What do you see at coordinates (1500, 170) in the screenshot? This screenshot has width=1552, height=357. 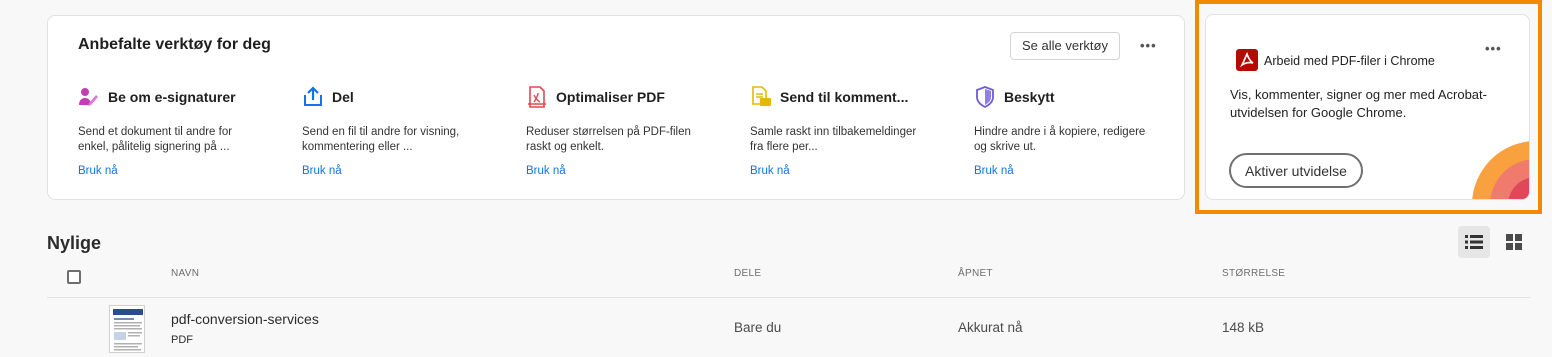 I see `decorative-shape` at bounding box center [1500, 170].